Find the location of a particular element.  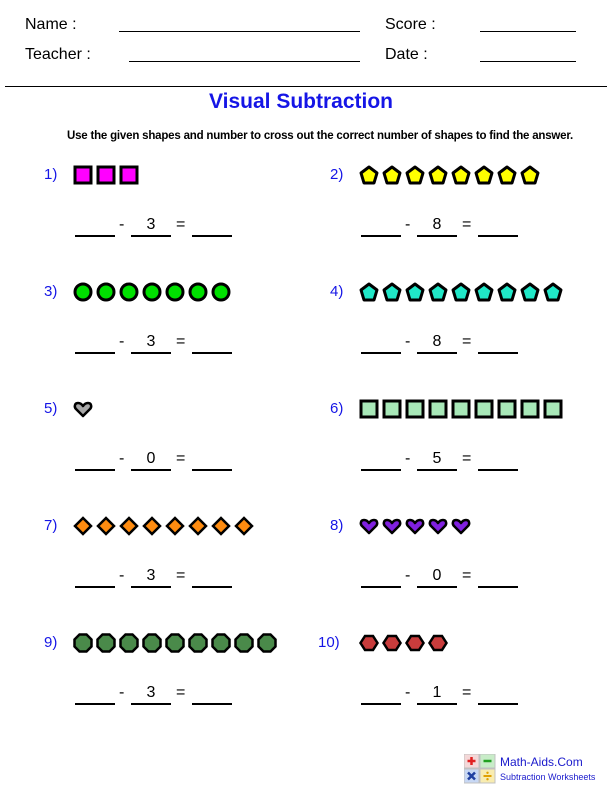

equals-sign: = is located at coordinates (467, 575).